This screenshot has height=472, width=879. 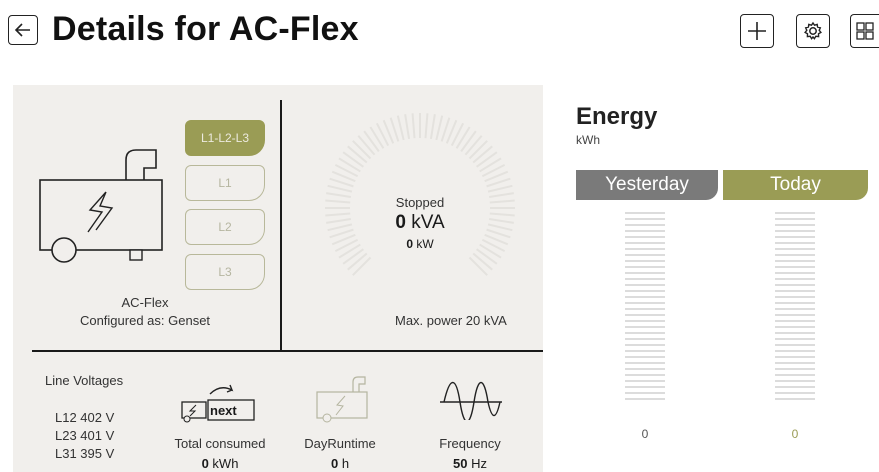 I want to click on day-runtime-unit: h, so click(x=345, y=463).